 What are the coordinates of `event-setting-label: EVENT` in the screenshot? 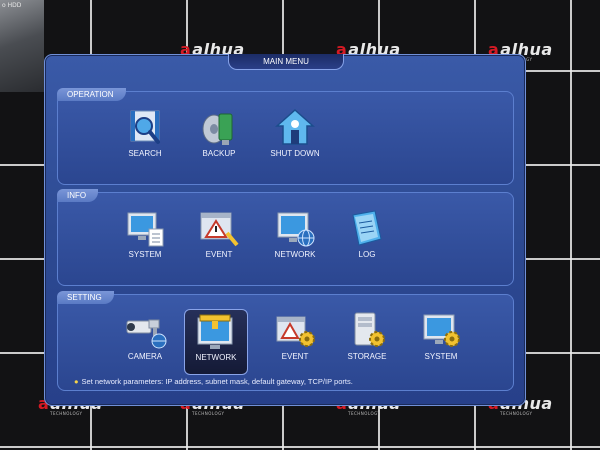 It's located at (295, 356).